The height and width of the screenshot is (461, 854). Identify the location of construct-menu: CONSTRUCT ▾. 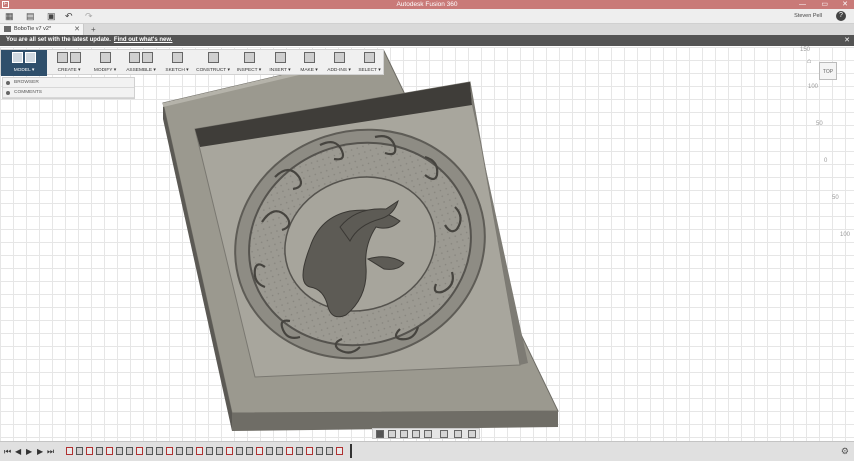
(213, 63).